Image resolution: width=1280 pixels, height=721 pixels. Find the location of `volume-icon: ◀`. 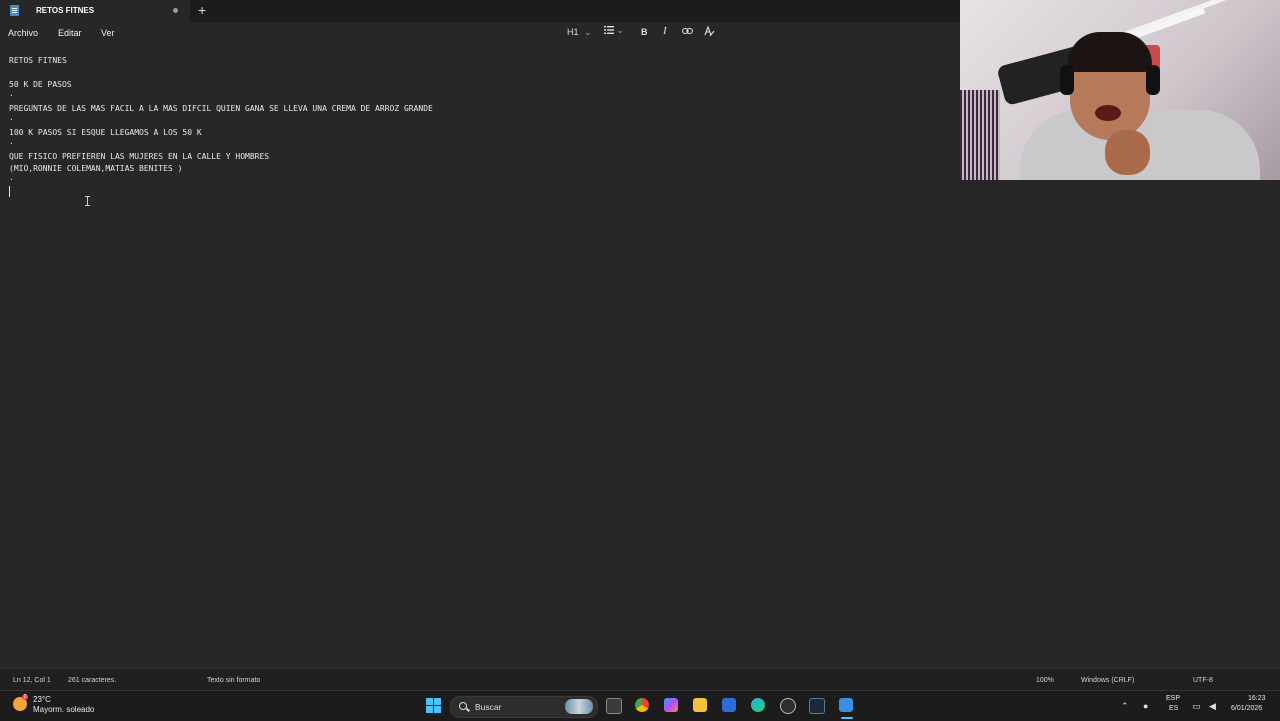

volume-icon: ◀ is located at coordinates (1212, 706).